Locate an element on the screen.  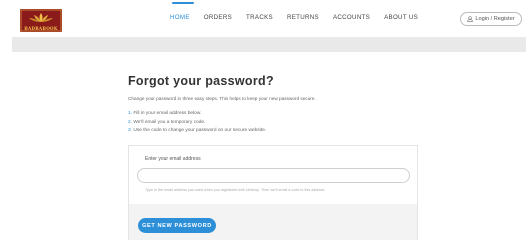
nav-item-orders: ORDERS is located at coordinates (218, 20).